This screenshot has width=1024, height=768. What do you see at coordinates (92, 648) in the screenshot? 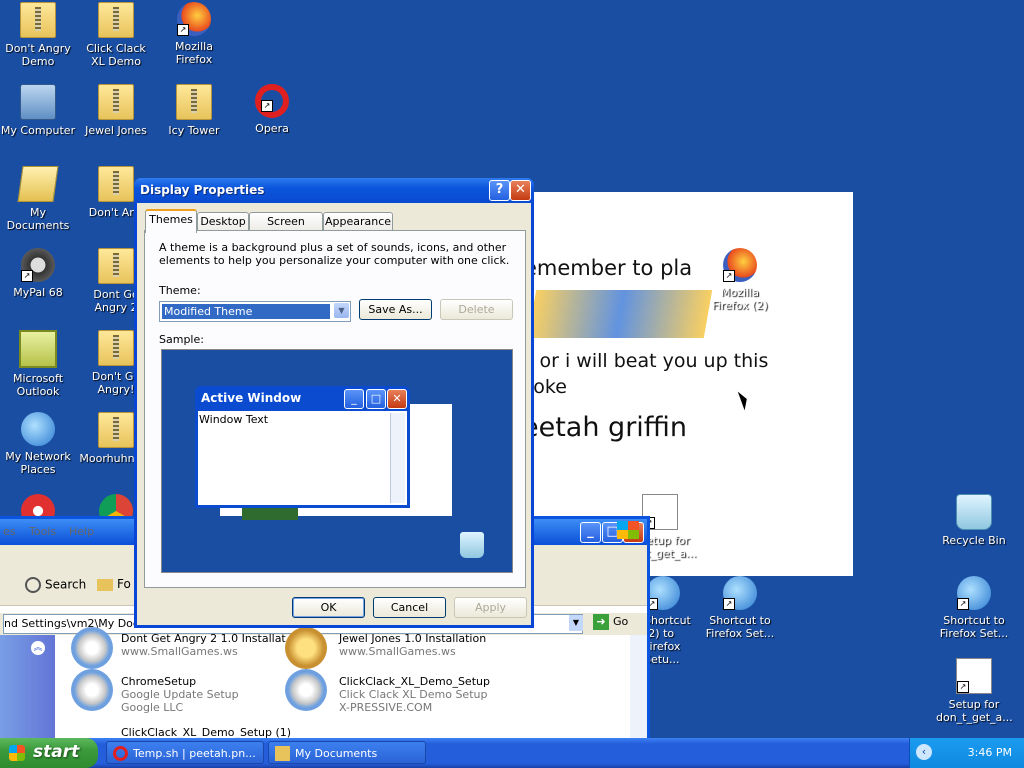
I see `installer-icon` at bounding box center [92, 648].